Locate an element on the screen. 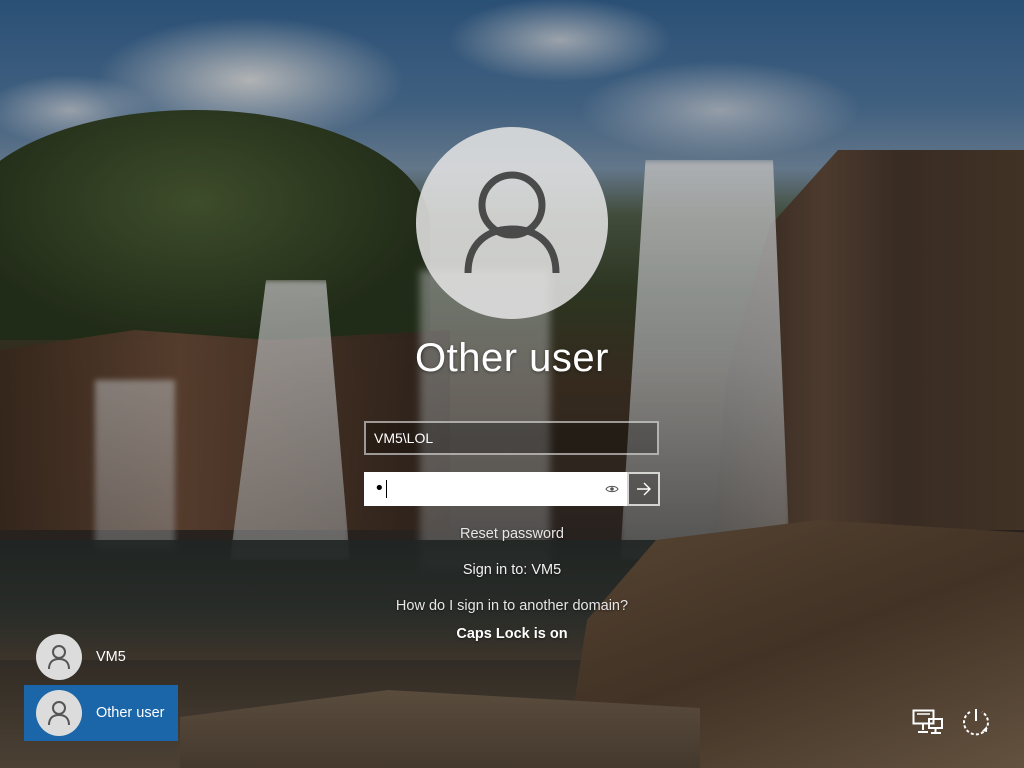 This screenshot has height=768, width=1024. username-field: VM5\LOL is located at coordinates (511, 438).